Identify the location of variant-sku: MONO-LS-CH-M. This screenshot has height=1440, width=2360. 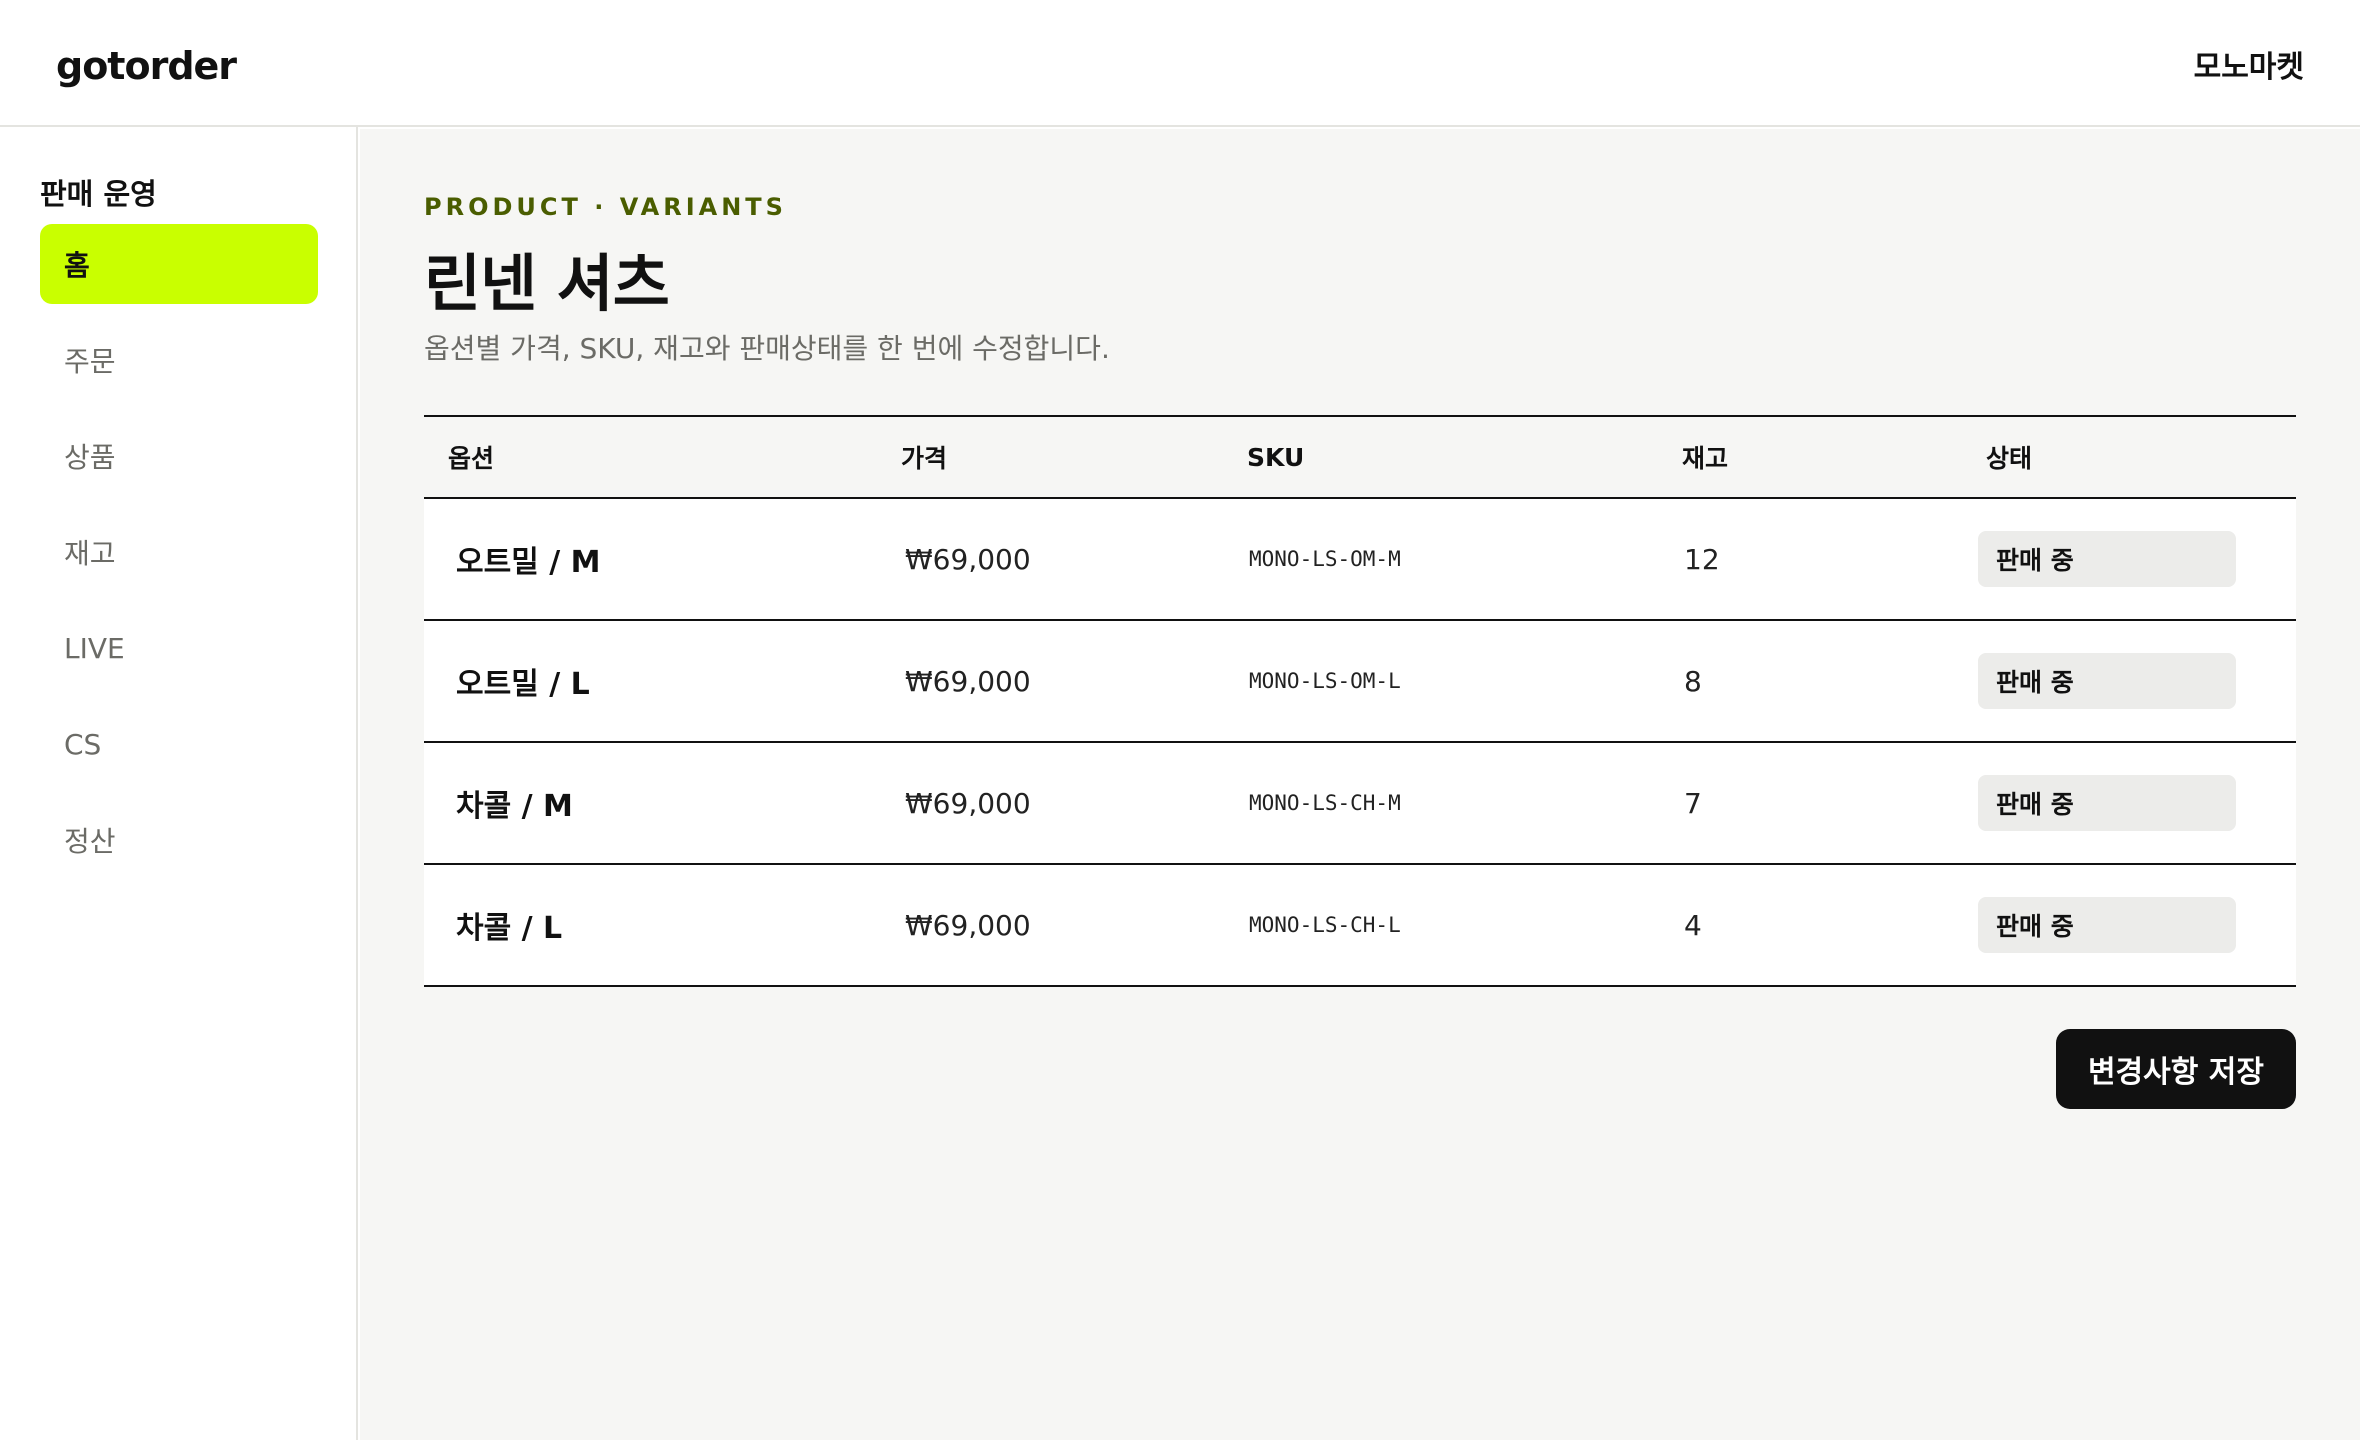
(1464, 803).